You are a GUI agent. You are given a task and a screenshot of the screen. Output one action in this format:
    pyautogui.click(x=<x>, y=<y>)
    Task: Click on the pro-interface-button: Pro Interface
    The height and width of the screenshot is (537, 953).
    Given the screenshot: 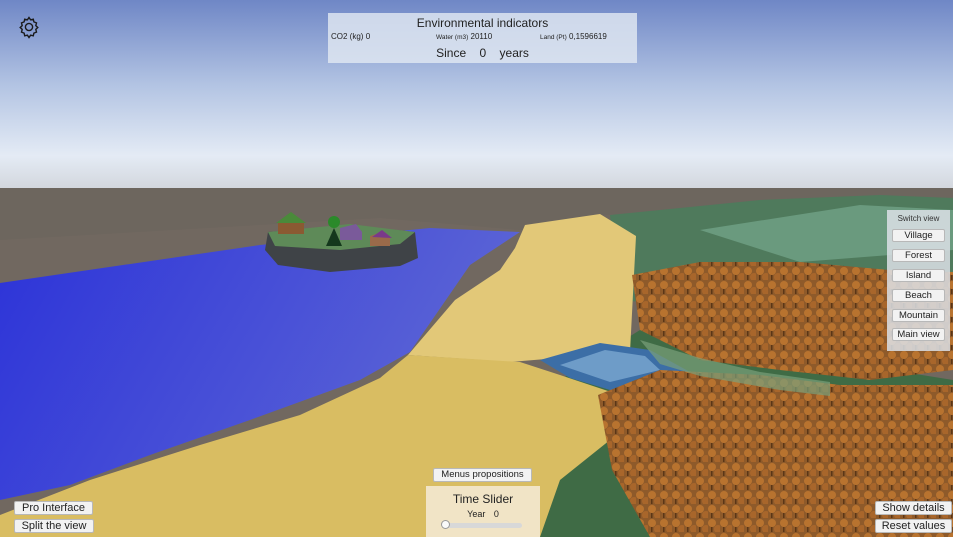 What is the action you would take?
    pyautogui.click(x=53, y=508)
    